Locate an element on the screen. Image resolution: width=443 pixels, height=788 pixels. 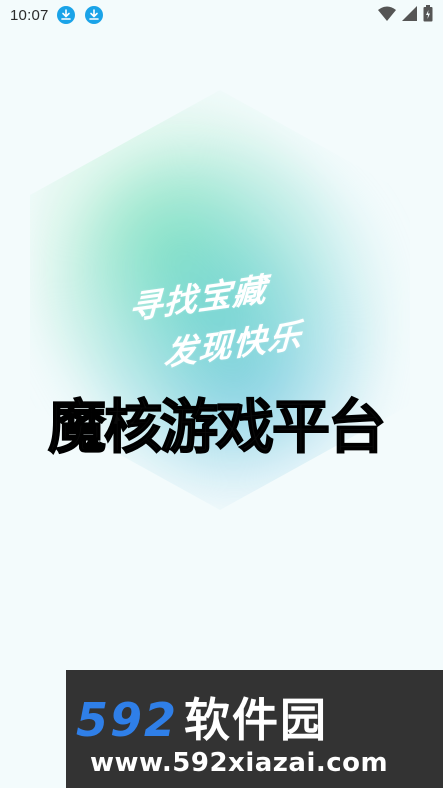
watermark-brand: 592 软件园 is located at coordinates (202, 717).